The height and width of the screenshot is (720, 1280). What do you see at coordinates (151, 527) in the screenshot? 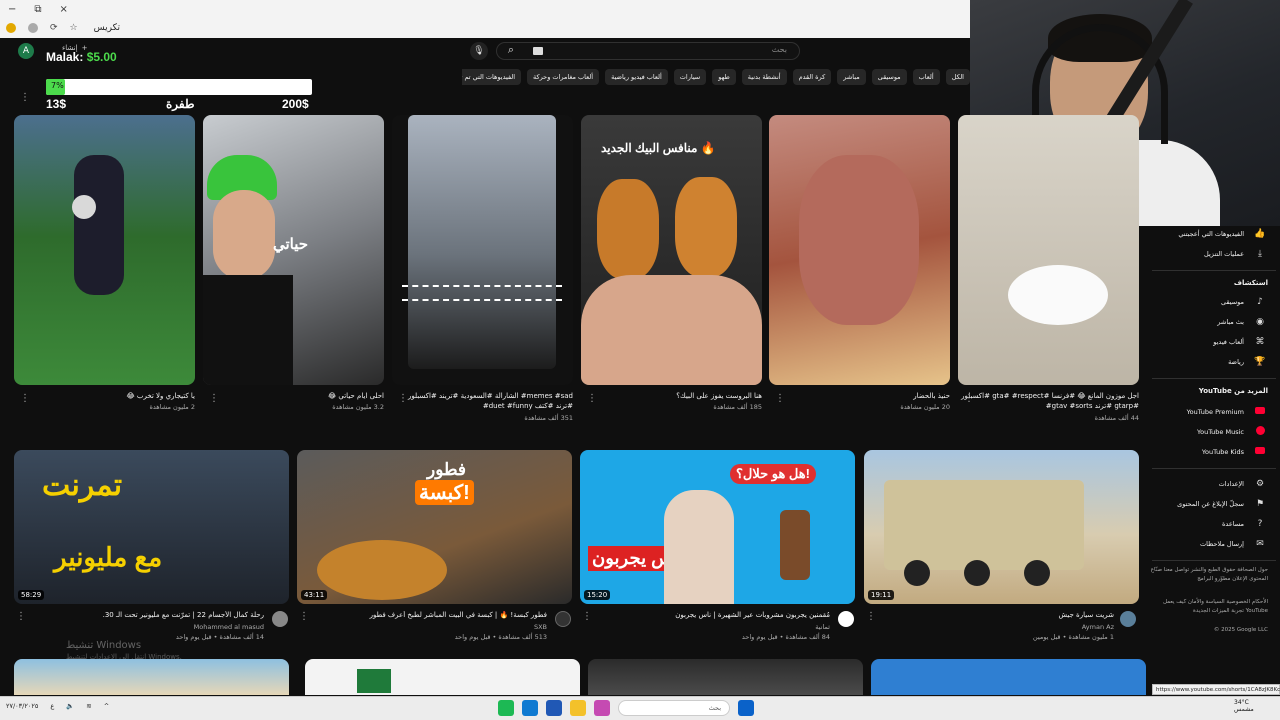
I see `video-thumbnail: تمرنت مع مليونير 58:29` at bounding box center [151, 527].